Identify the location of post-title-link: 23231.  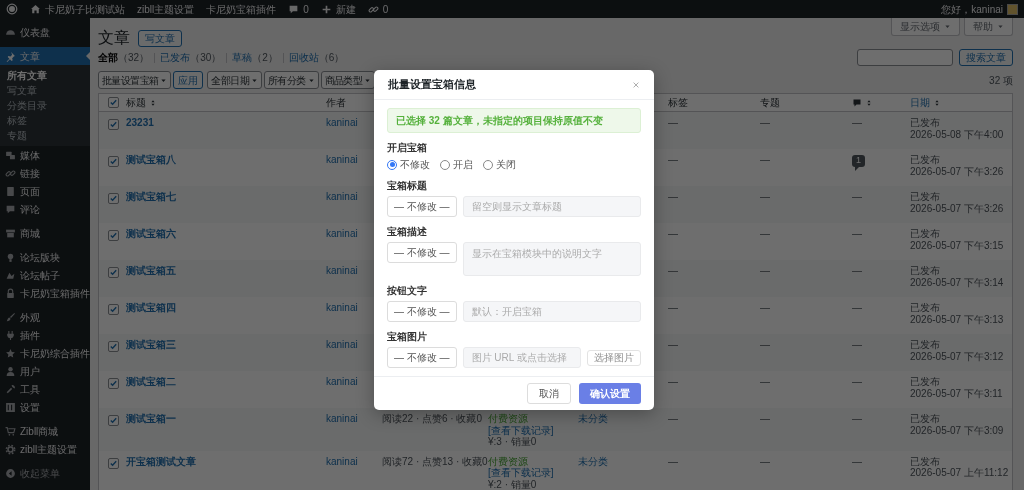
(140, 123).